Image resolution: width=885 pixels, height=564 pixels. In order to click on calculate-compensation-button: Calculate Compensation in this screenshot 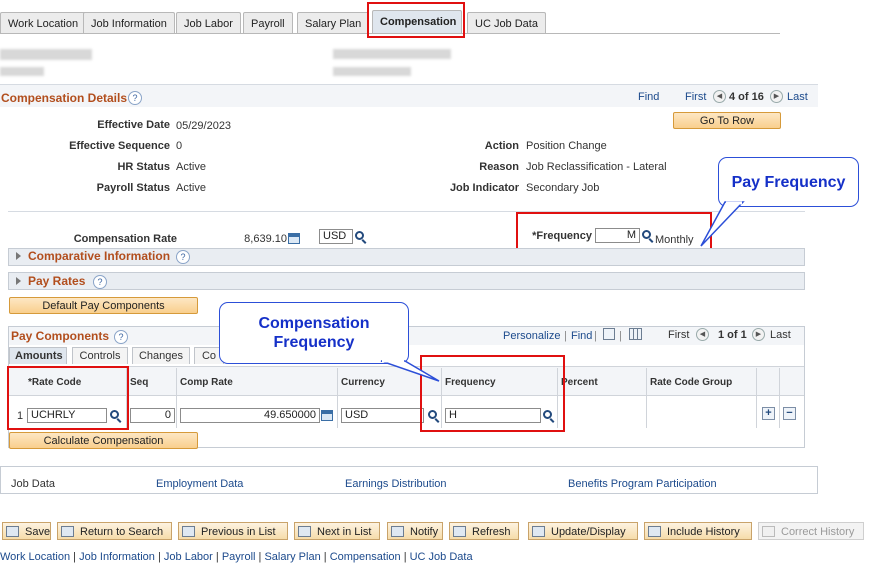, I will do `click(103, 440)`.